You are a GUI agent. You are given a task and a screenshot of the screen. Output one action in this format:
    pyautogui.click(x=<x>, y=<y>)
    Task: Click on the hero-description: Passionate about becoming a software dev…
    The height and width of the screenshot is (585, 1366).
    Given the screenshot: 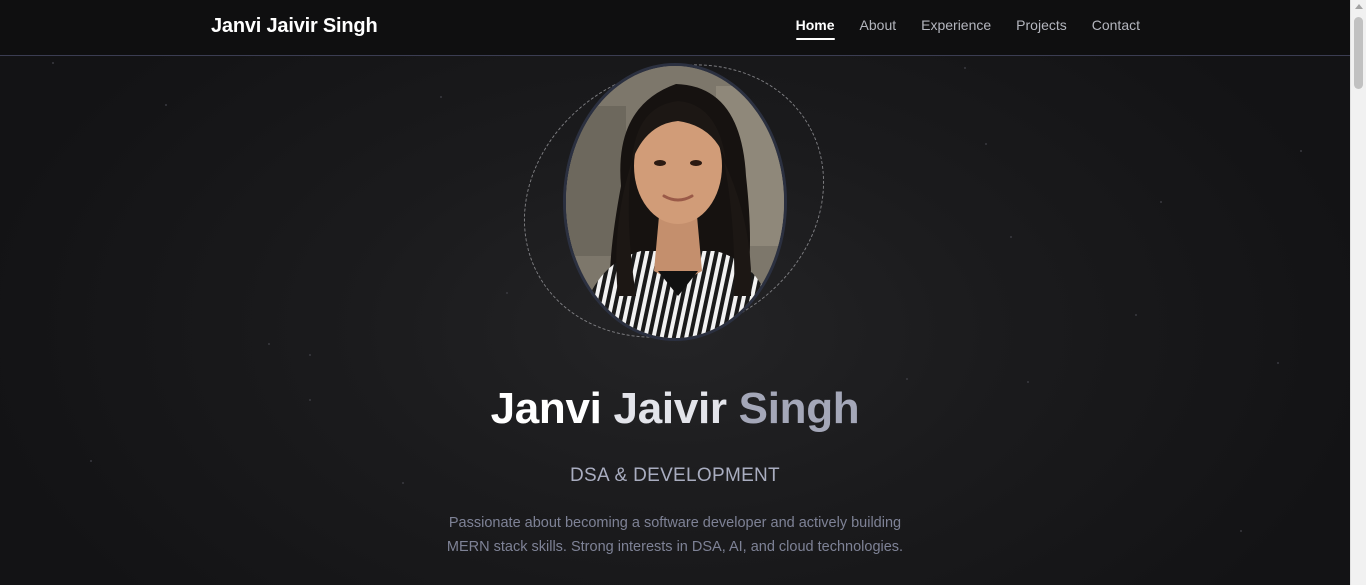 What is the action you would take?
    pyautogui.click(x=675, y=535)
    